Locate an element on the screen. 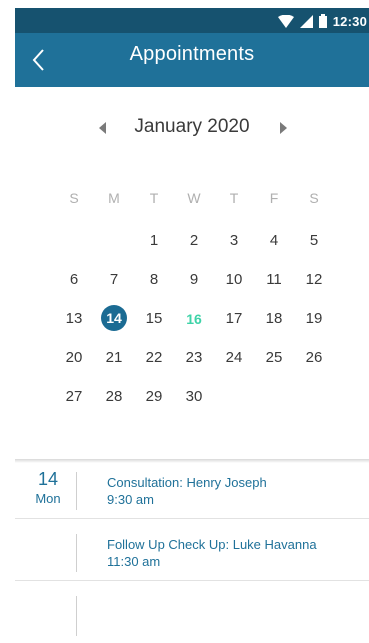 The image size is (369, 643). appointment-title: Consultation: Henry Joseph is located at coordinates (187, 482).